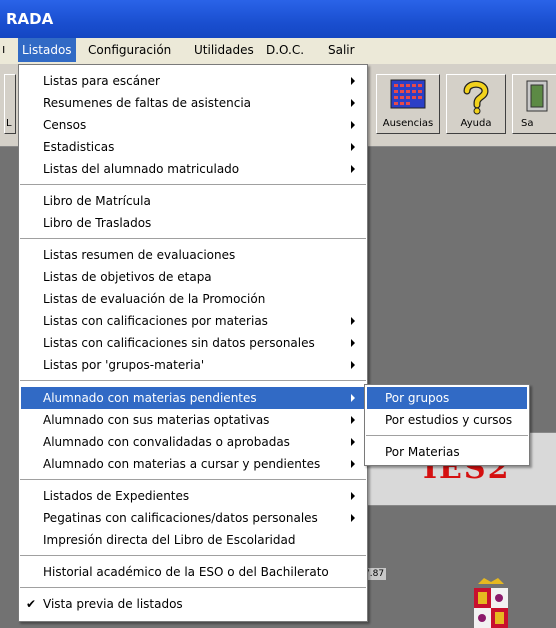 The image size is (556, 628). Describe the element at coordinates (65, 125) in the screenshot. I see `menu-item-label: Censos` at that location.